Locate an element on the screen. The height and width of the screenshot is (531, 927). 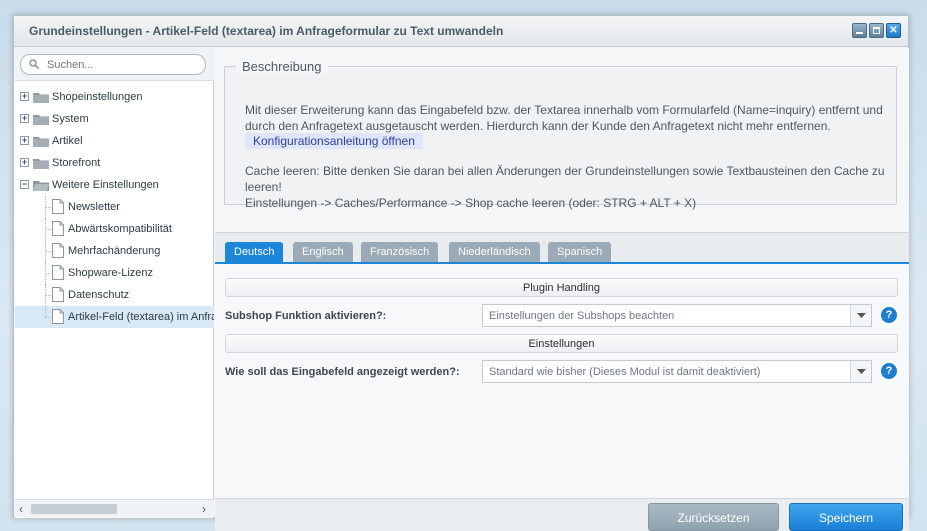
section-einstellungen: Einstellungen is located at coordinates (561, 343).